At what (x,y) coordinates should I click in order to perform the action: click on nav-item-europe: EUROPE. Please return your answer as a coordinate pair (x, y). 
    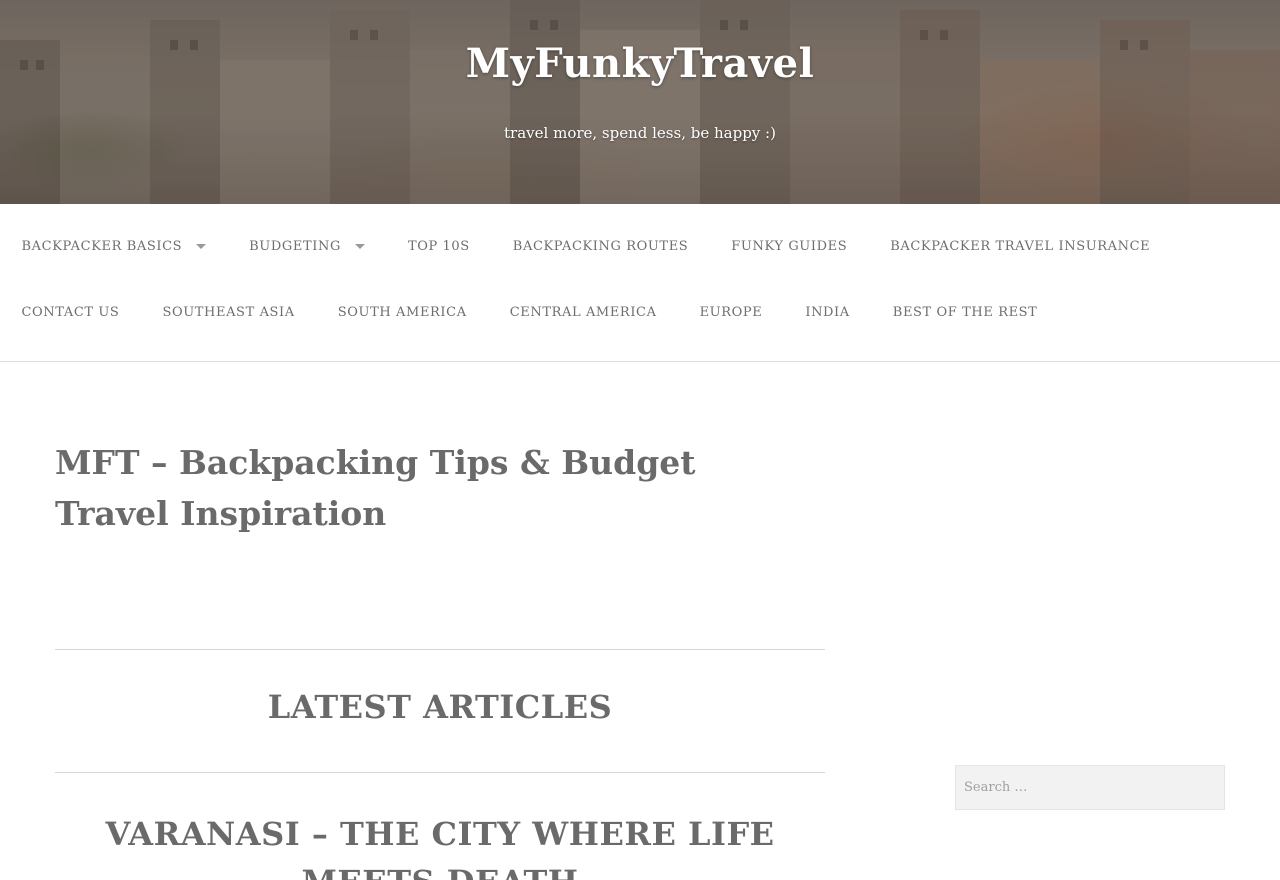
    Looking at the image, I should click on (731, 312).